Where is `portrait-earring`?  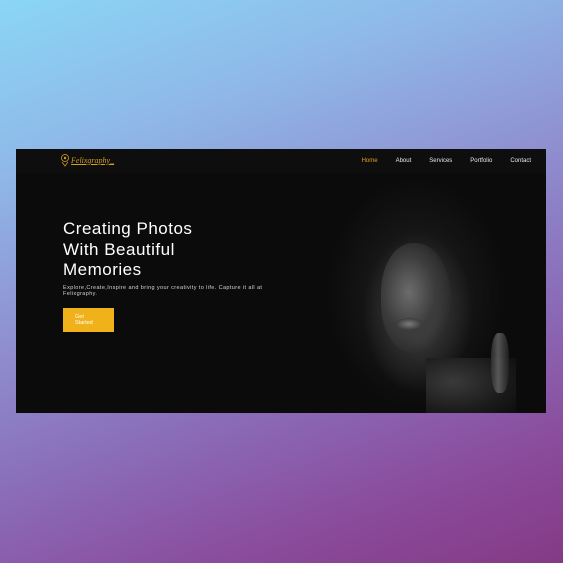
portrait-earring is located at coordinates (500, 363).